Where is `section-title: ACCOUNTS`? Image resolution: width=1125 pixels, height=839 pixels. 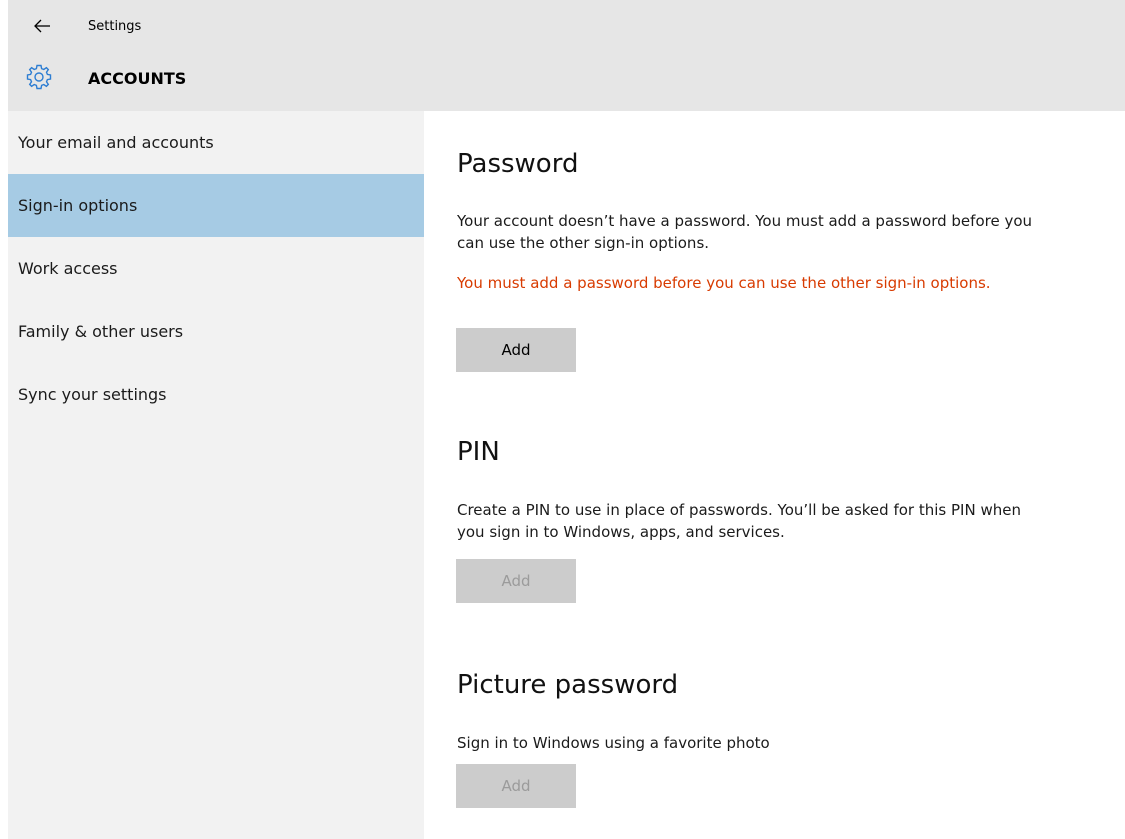 section-title: ACCOUNTS is located at coordinates (137, 78).